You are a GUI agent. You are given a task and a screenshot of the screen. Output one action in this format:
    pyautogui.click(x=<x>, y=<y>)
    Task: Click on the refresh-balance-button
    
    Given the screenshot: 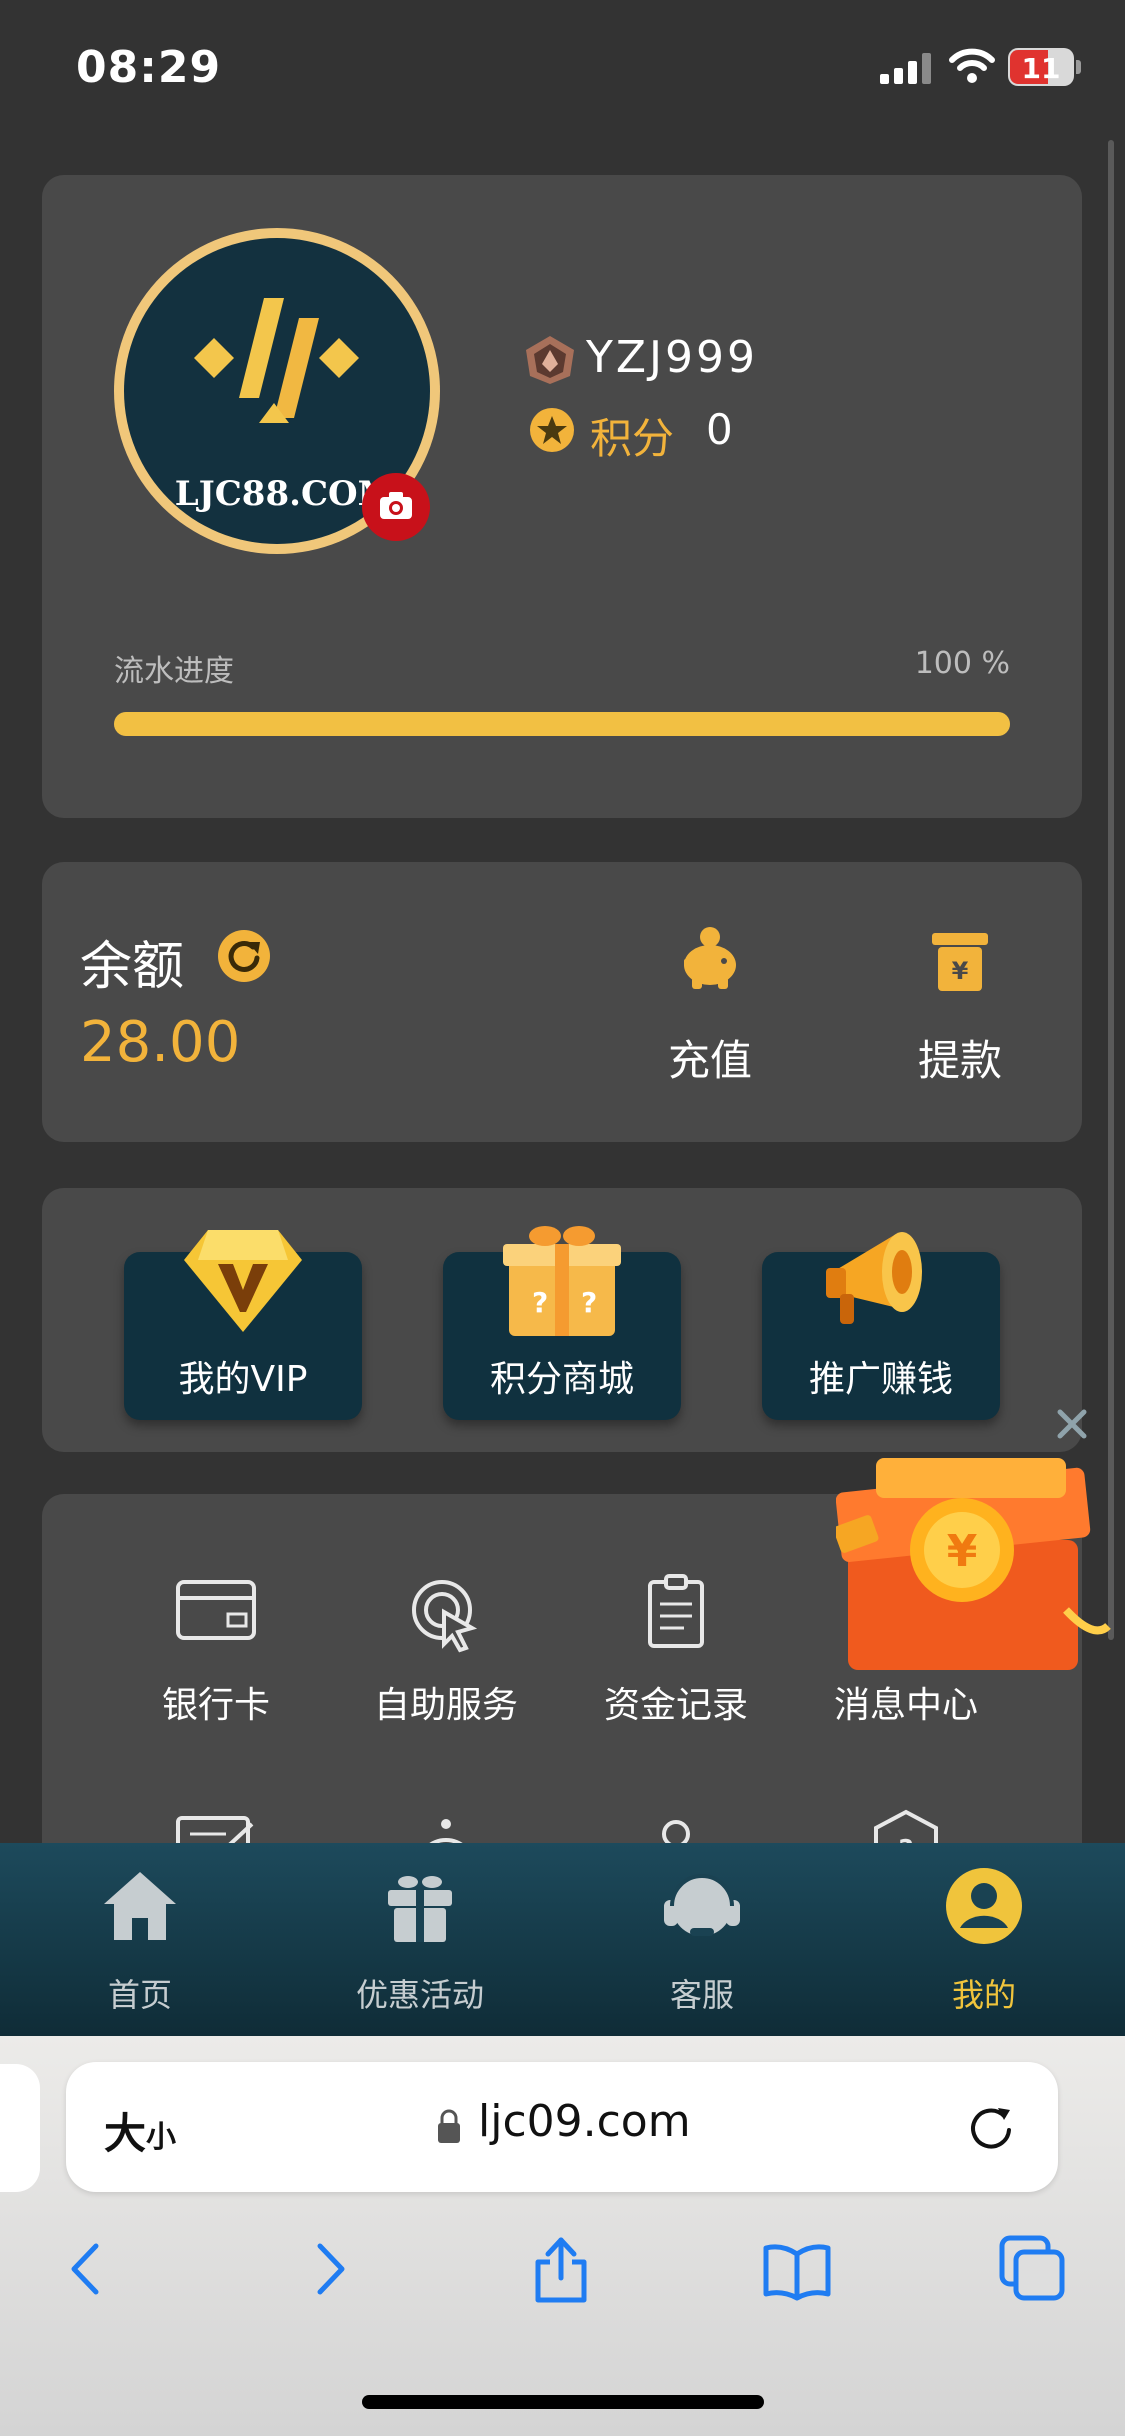 What is the action you would take?
    pyautogui.click(x=244, y=956)
    